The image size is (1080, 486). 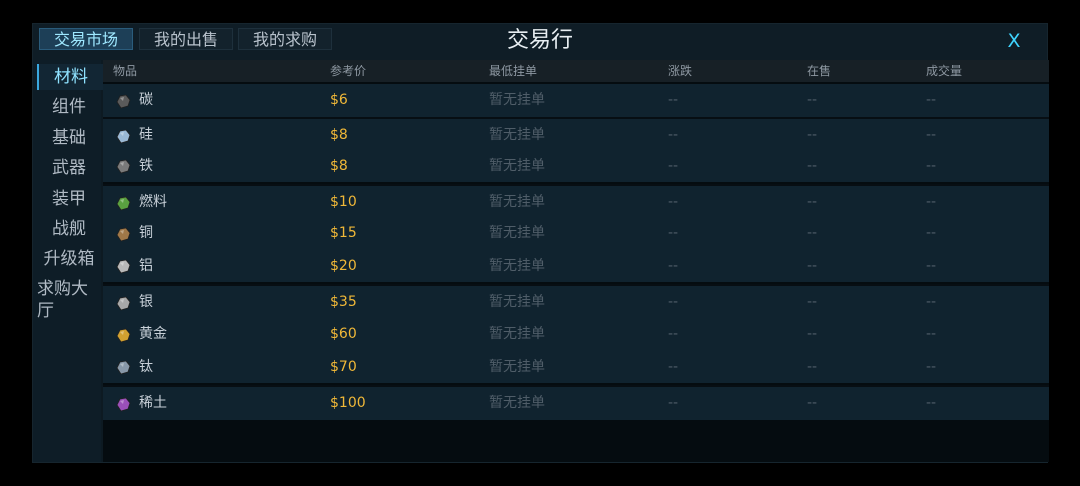 What do you see at coordinates (343, 202) in the screenshot?
I see `reference-price: $10` at bounding box center [343, 202].